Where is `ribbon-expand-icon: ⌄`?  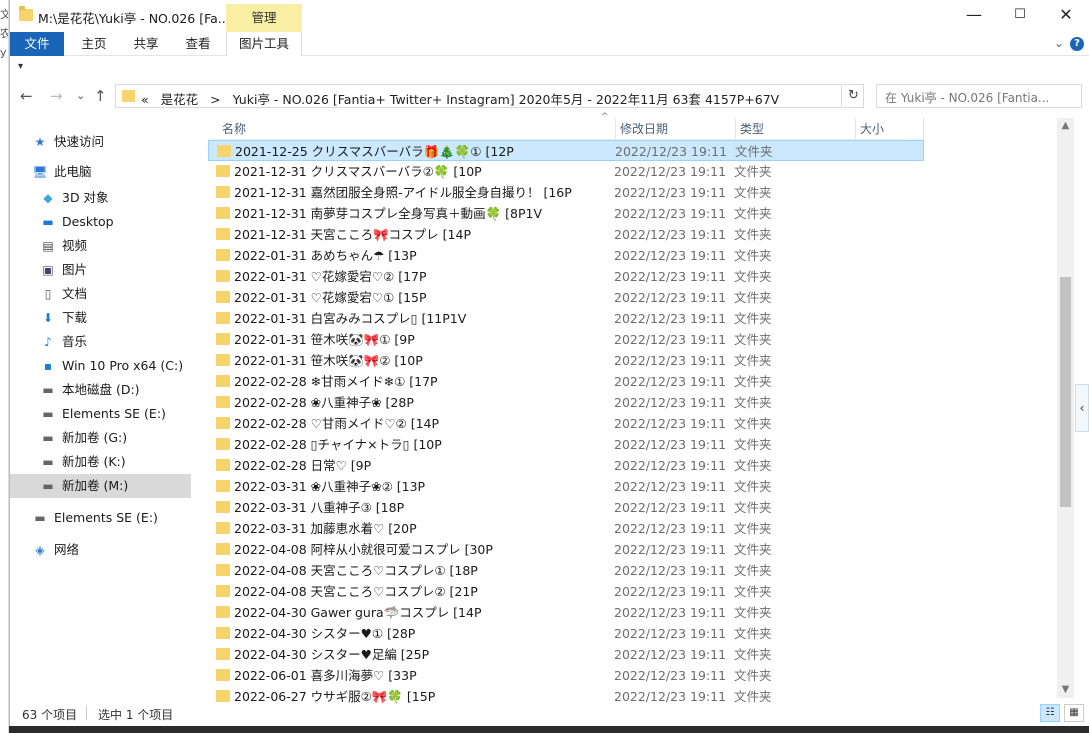 ribbon-expand-icon: ⌄ is located at coordinates (1059, 43).